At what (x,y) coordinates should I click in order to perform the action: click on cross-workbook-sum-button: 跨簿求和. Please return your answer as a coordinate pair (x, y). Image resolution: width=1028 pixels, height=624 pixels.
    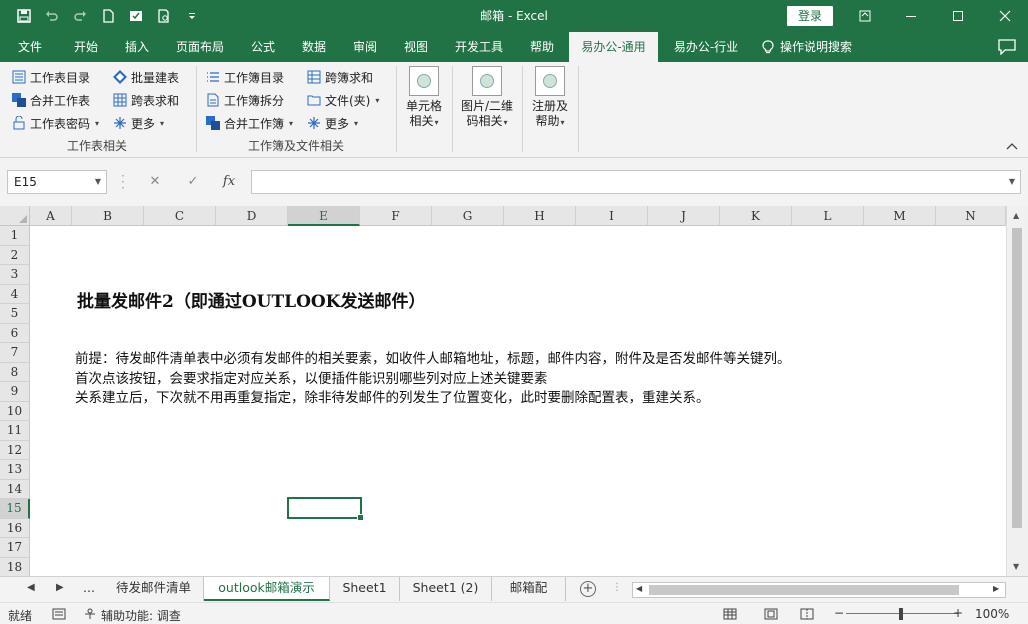
    Looking at the image, I should click on (340, 77).